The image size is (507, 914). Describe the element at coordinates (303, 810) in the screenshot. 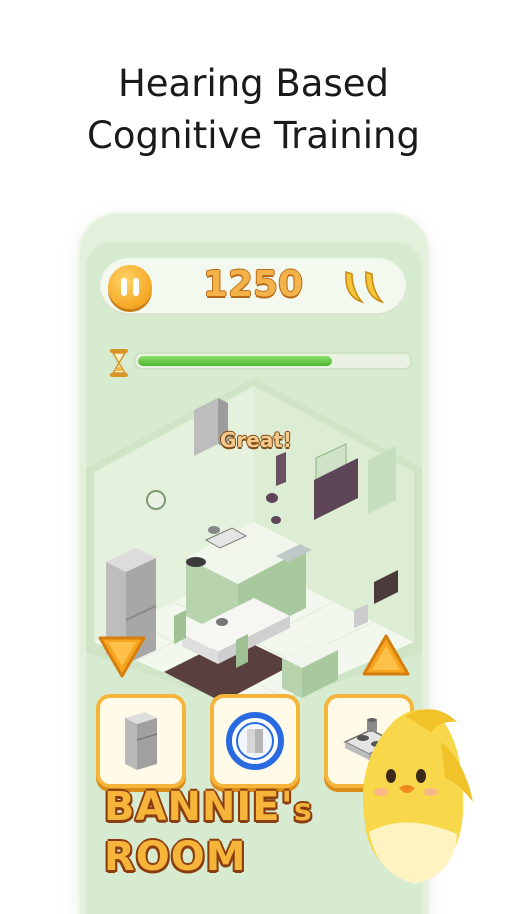

I see `logo-line-1-suffix: s` at that location.